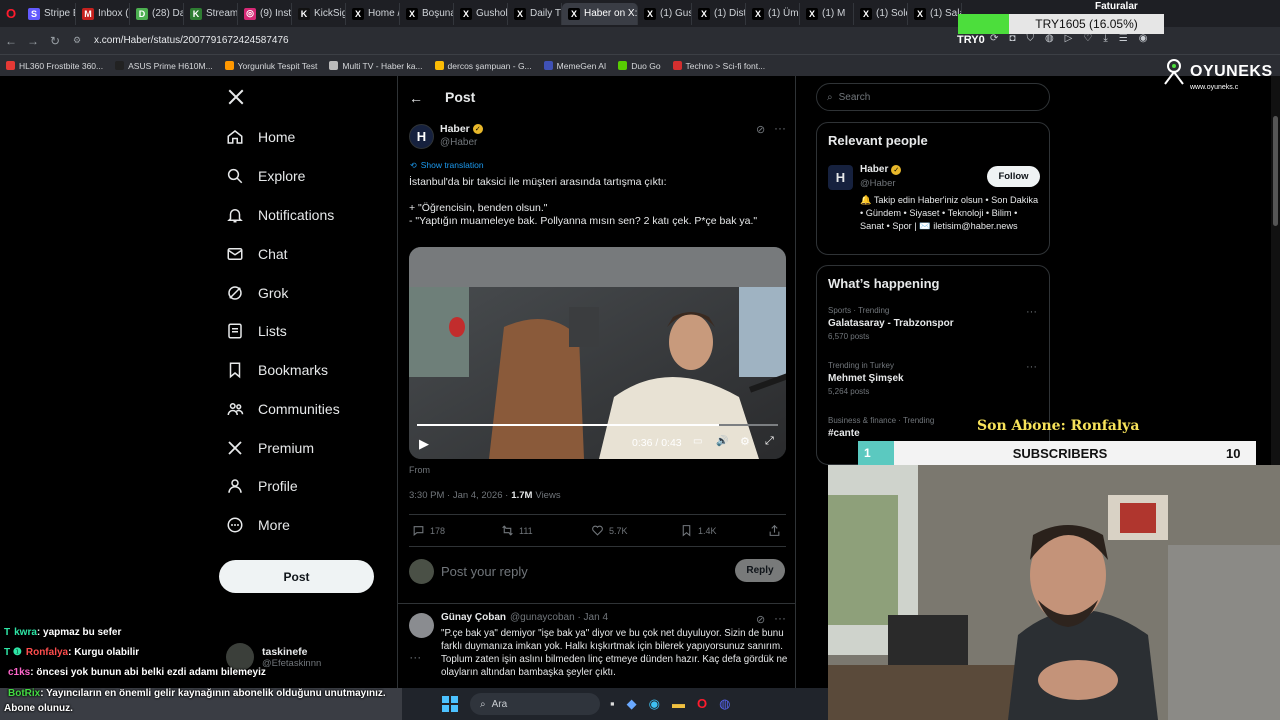 This screenshot has width=1280, height=720. Describe the element at coordinates (840, 177) in the screenshot. I see `person-avatar: H` at that location.